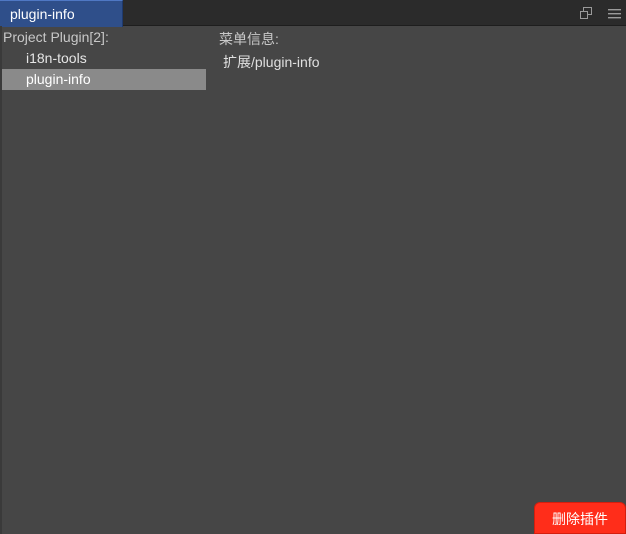  Describe the element at coordinates (313, 13) in the screenshot. I see `tab-bar: plugin-info` at that location.